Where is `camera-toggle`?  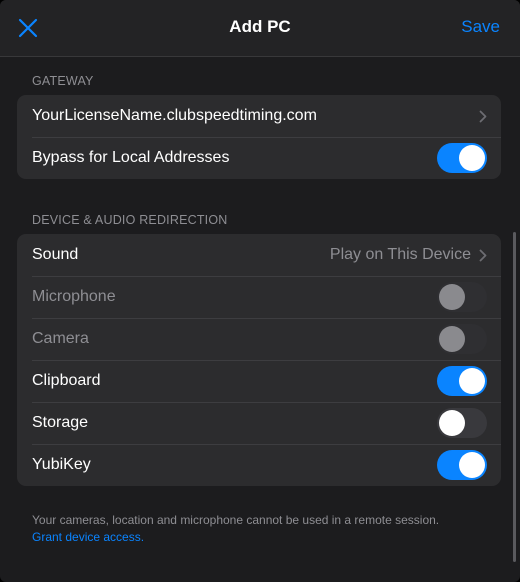 camera-toggle is located at coordinates (462, 339).